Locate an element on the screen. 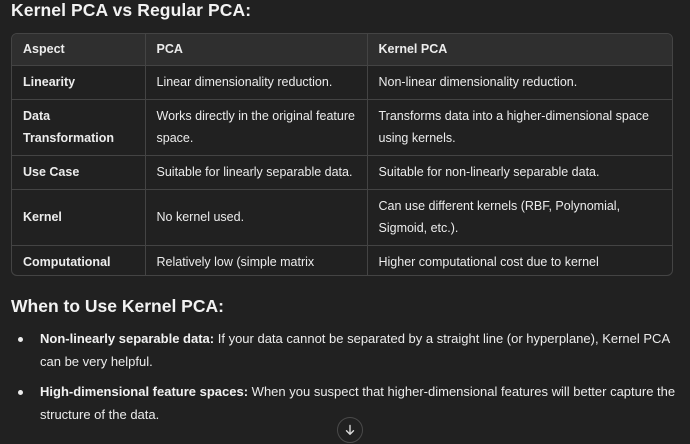  section-heading-when-to-use: When to Use Kernel PCA: is located at coordinates (117, 306).